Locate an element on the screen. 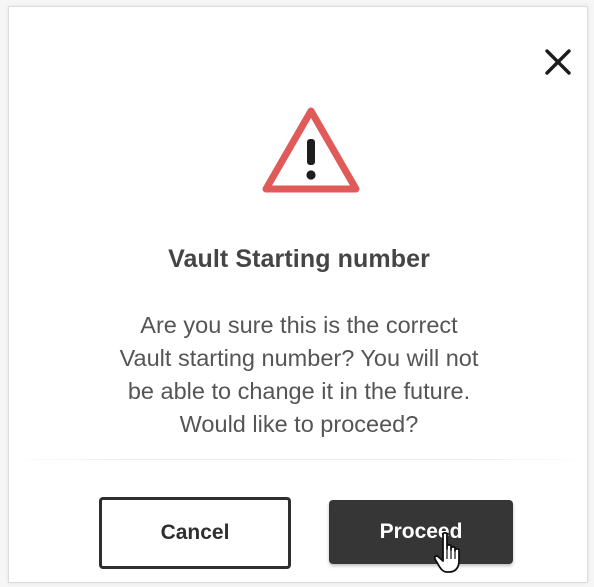 The image size is (594, 587). message-line: Vault starting number? You will not is located at coordinates (299, 358).